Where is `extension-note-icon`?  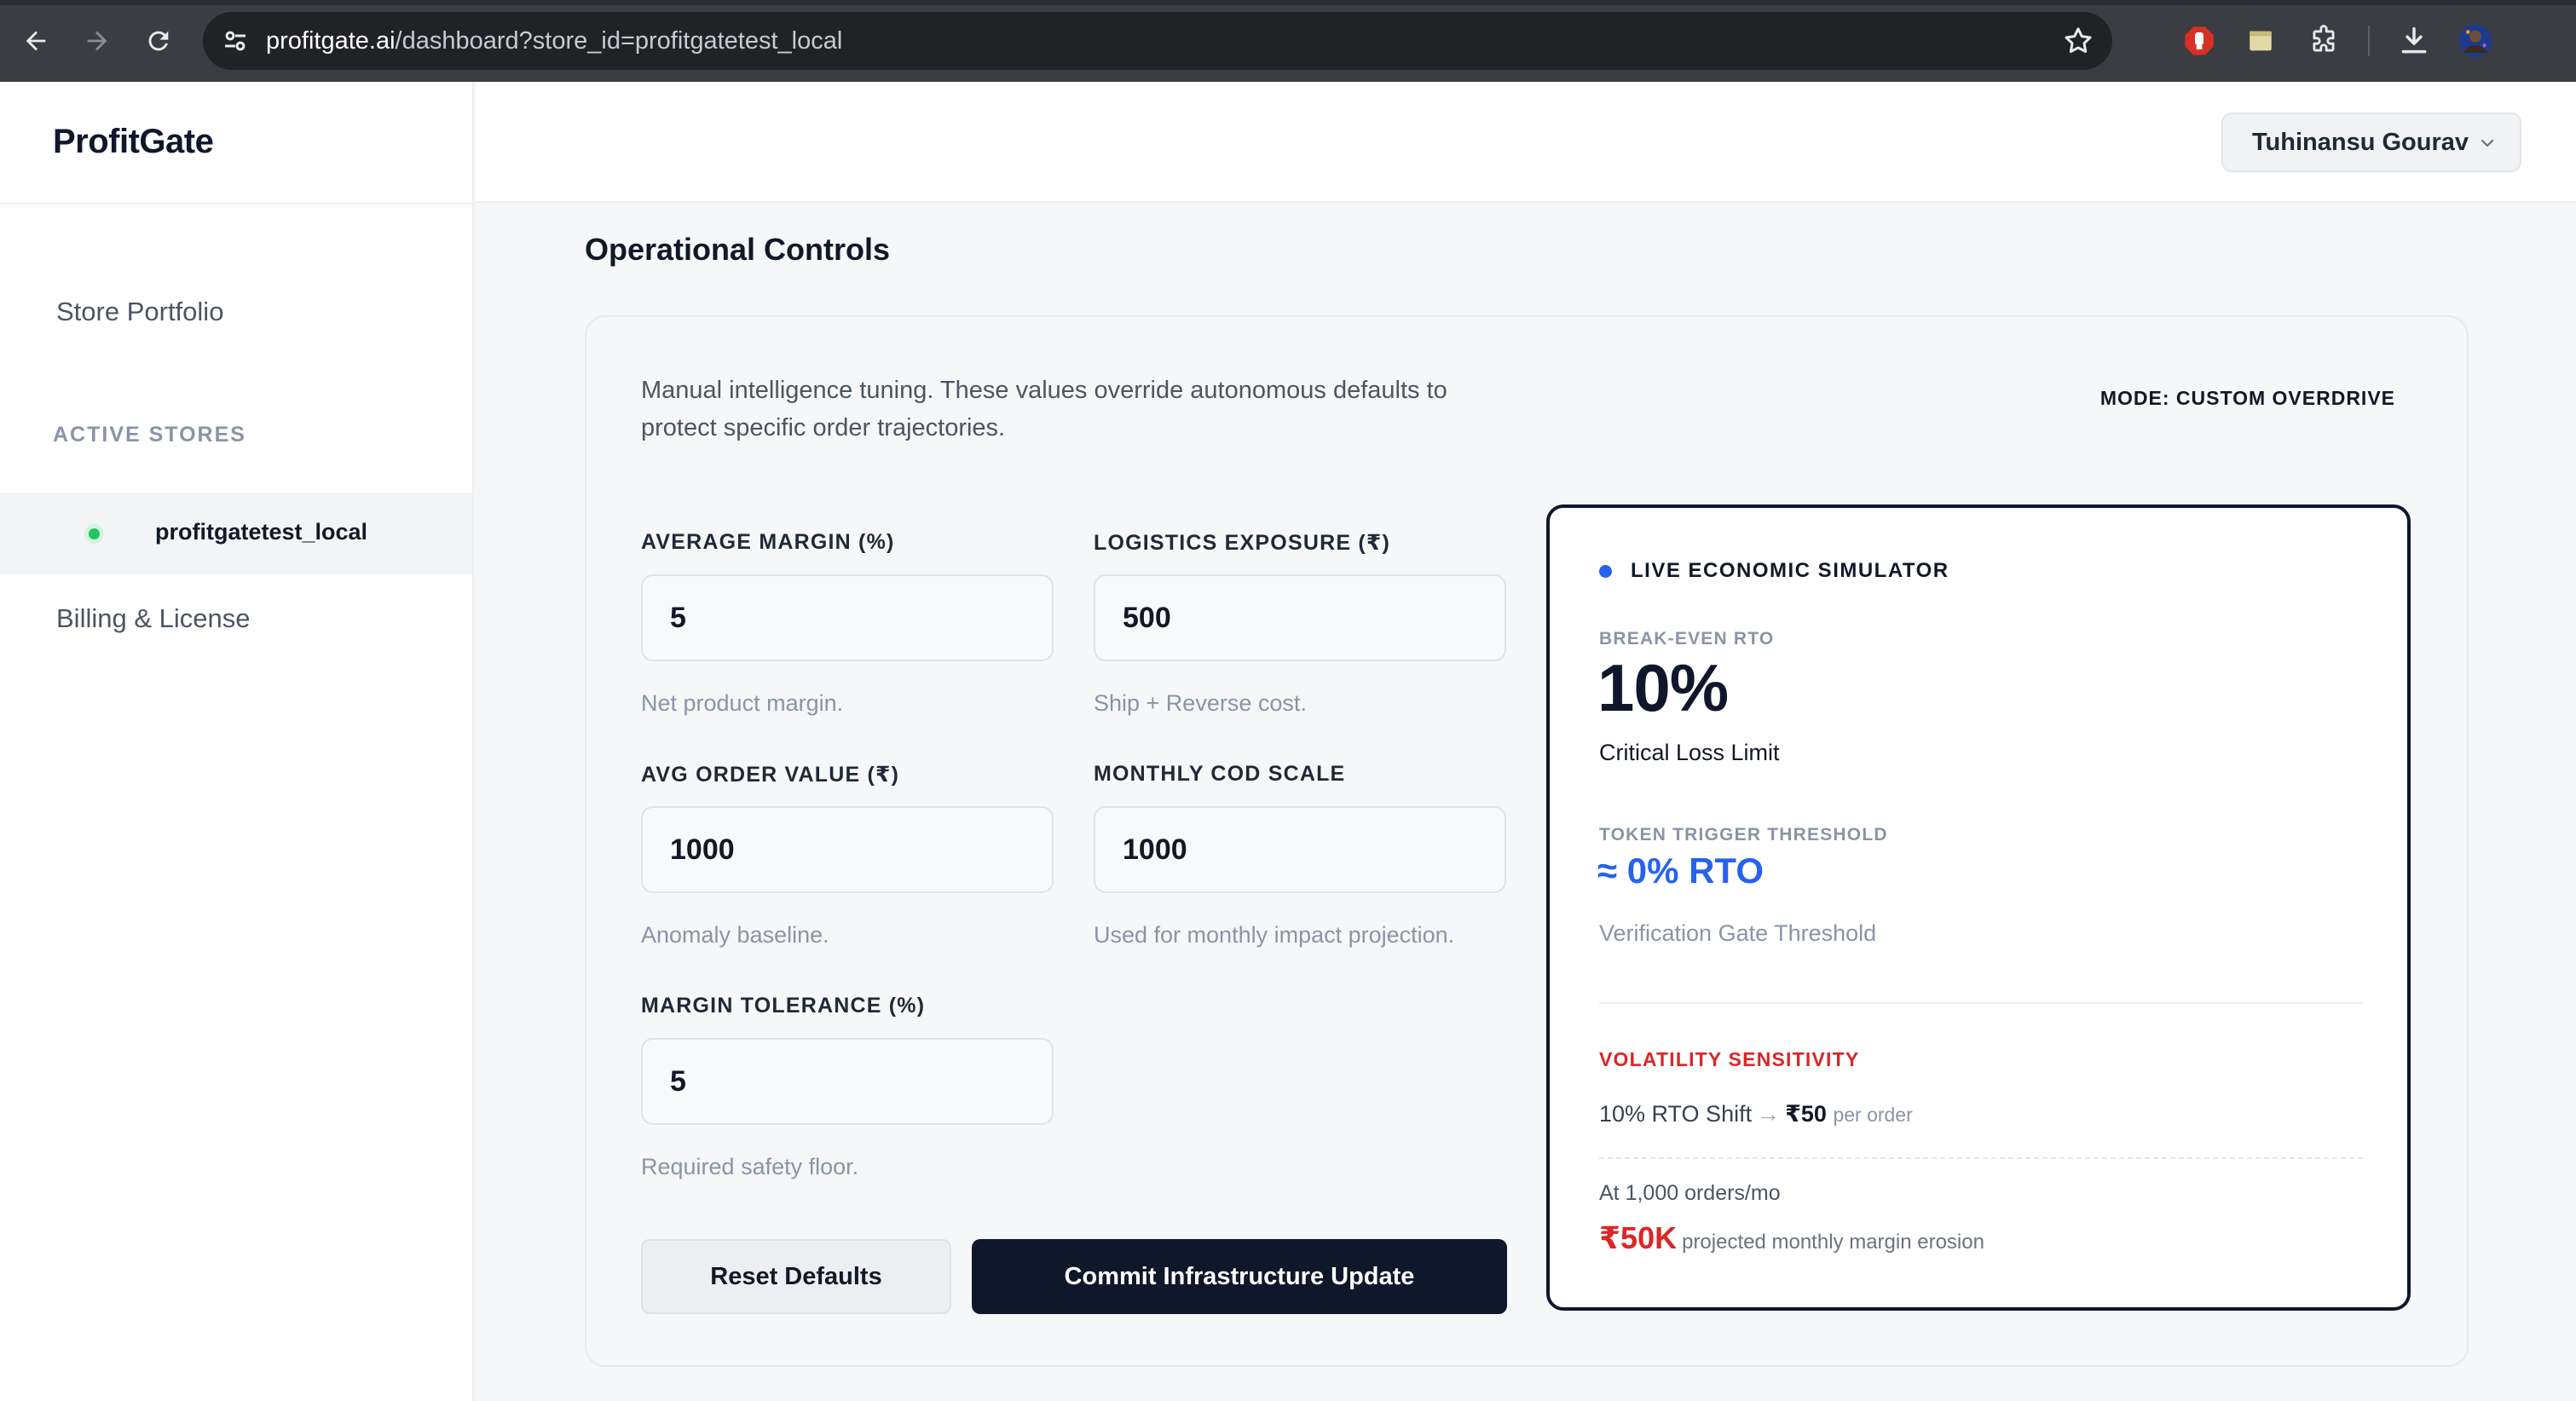 extension-note-icon is located at coordinates (2260, 41).